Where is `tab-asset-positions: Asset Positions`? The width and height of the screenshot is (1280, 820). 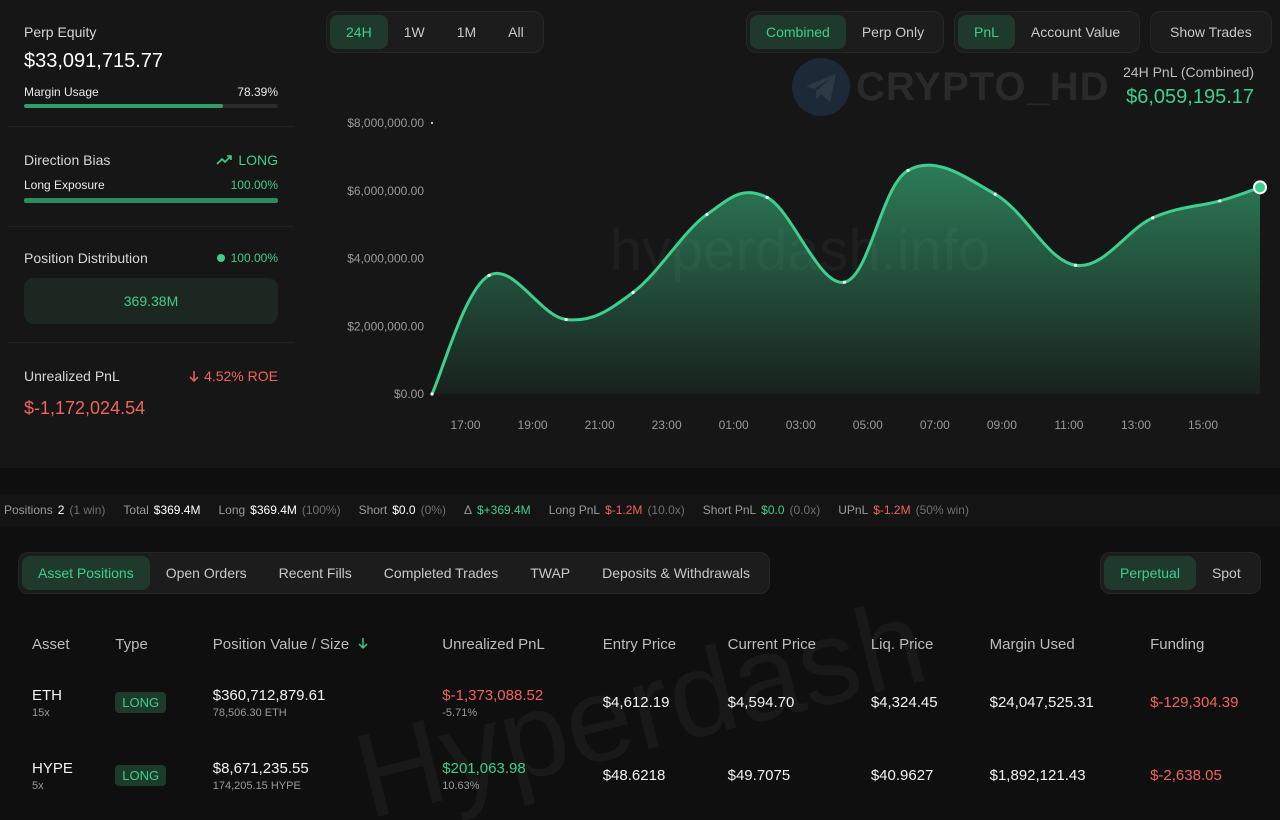
tab-asset-positions: Asset Positions is located at coordinates (86, 573).